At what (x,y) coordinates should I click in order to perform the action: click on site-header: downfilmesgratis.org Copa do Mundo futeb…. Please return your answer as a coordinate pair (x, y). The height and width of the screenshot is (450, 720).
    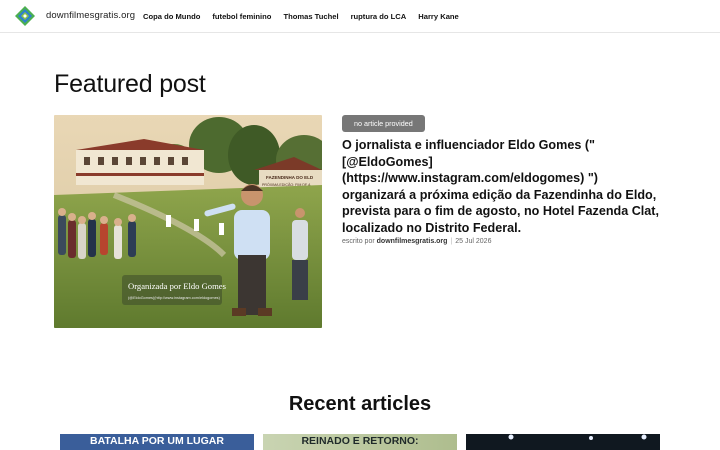
    Looking at the image, I should click on (360, 16).